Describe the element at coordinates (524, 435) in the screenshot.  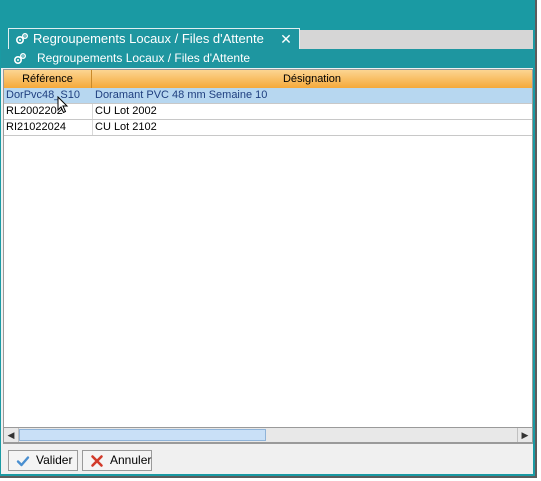
I see `scroll-right-icon: ▶` at that location.